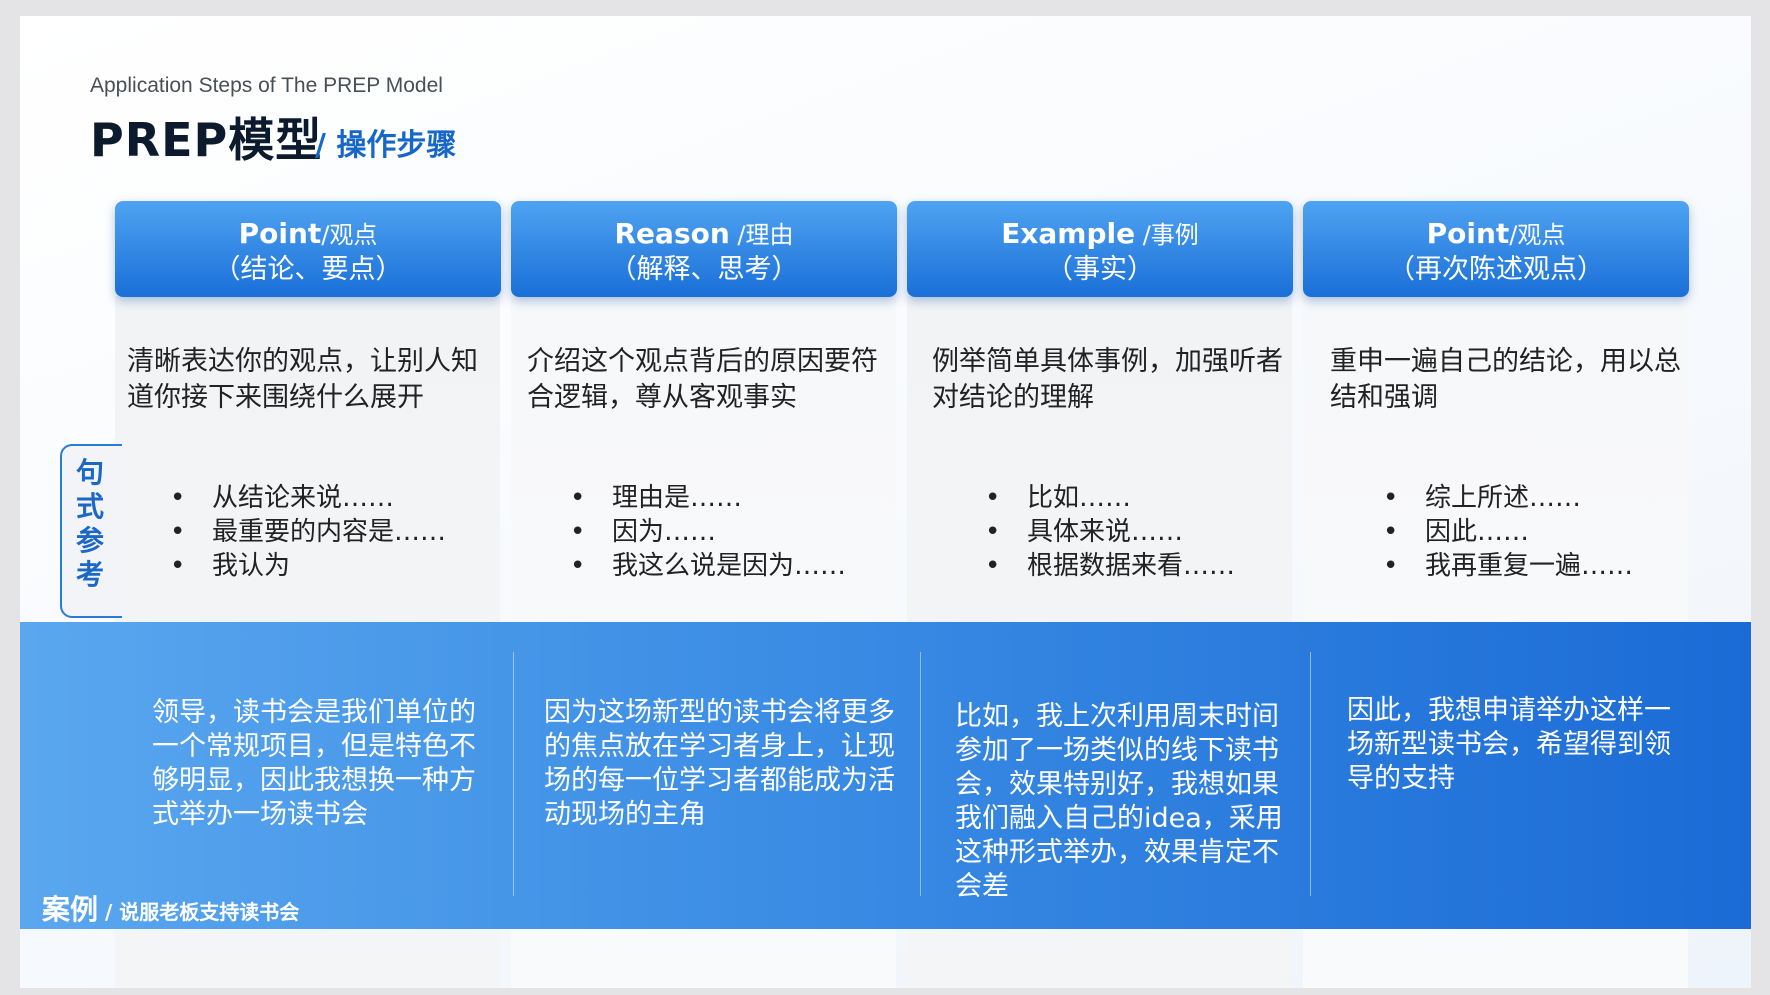 Image resolution: width=1770 pixels, height=995 pixels. I want to click on page-title: PREP模型, so click(206, 140).